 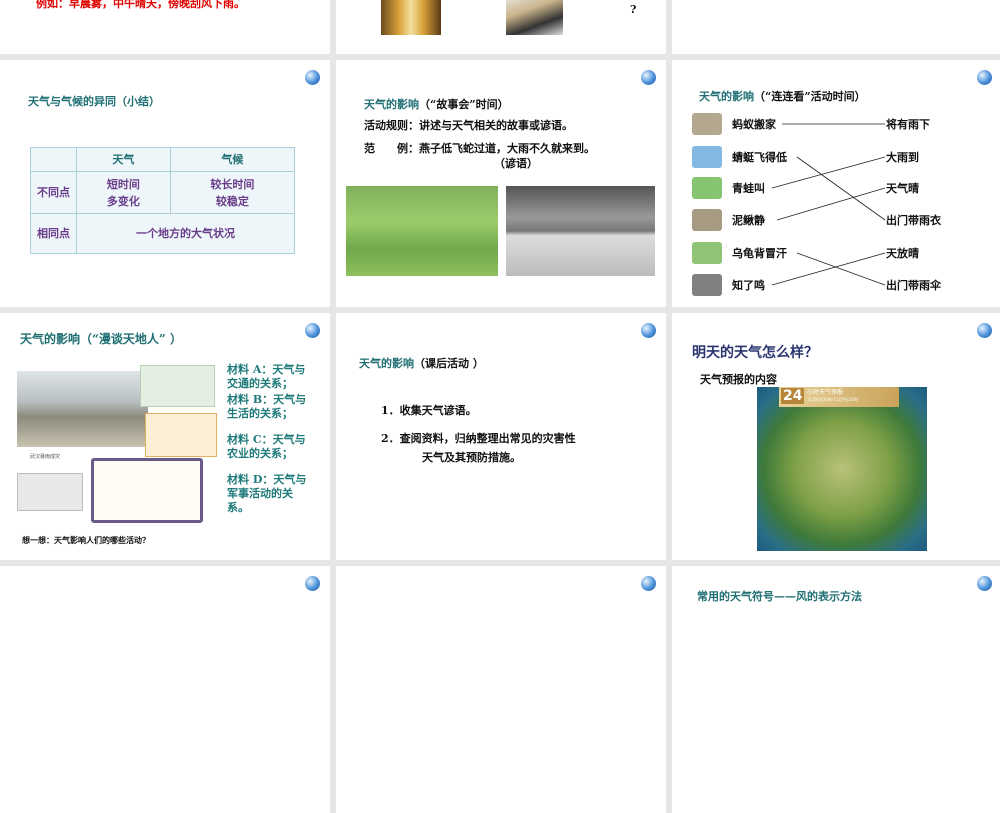 What do you see at coordinates (147, 490) in the screenshot?
I see `material-d-book` at bounding box center [147, 490].